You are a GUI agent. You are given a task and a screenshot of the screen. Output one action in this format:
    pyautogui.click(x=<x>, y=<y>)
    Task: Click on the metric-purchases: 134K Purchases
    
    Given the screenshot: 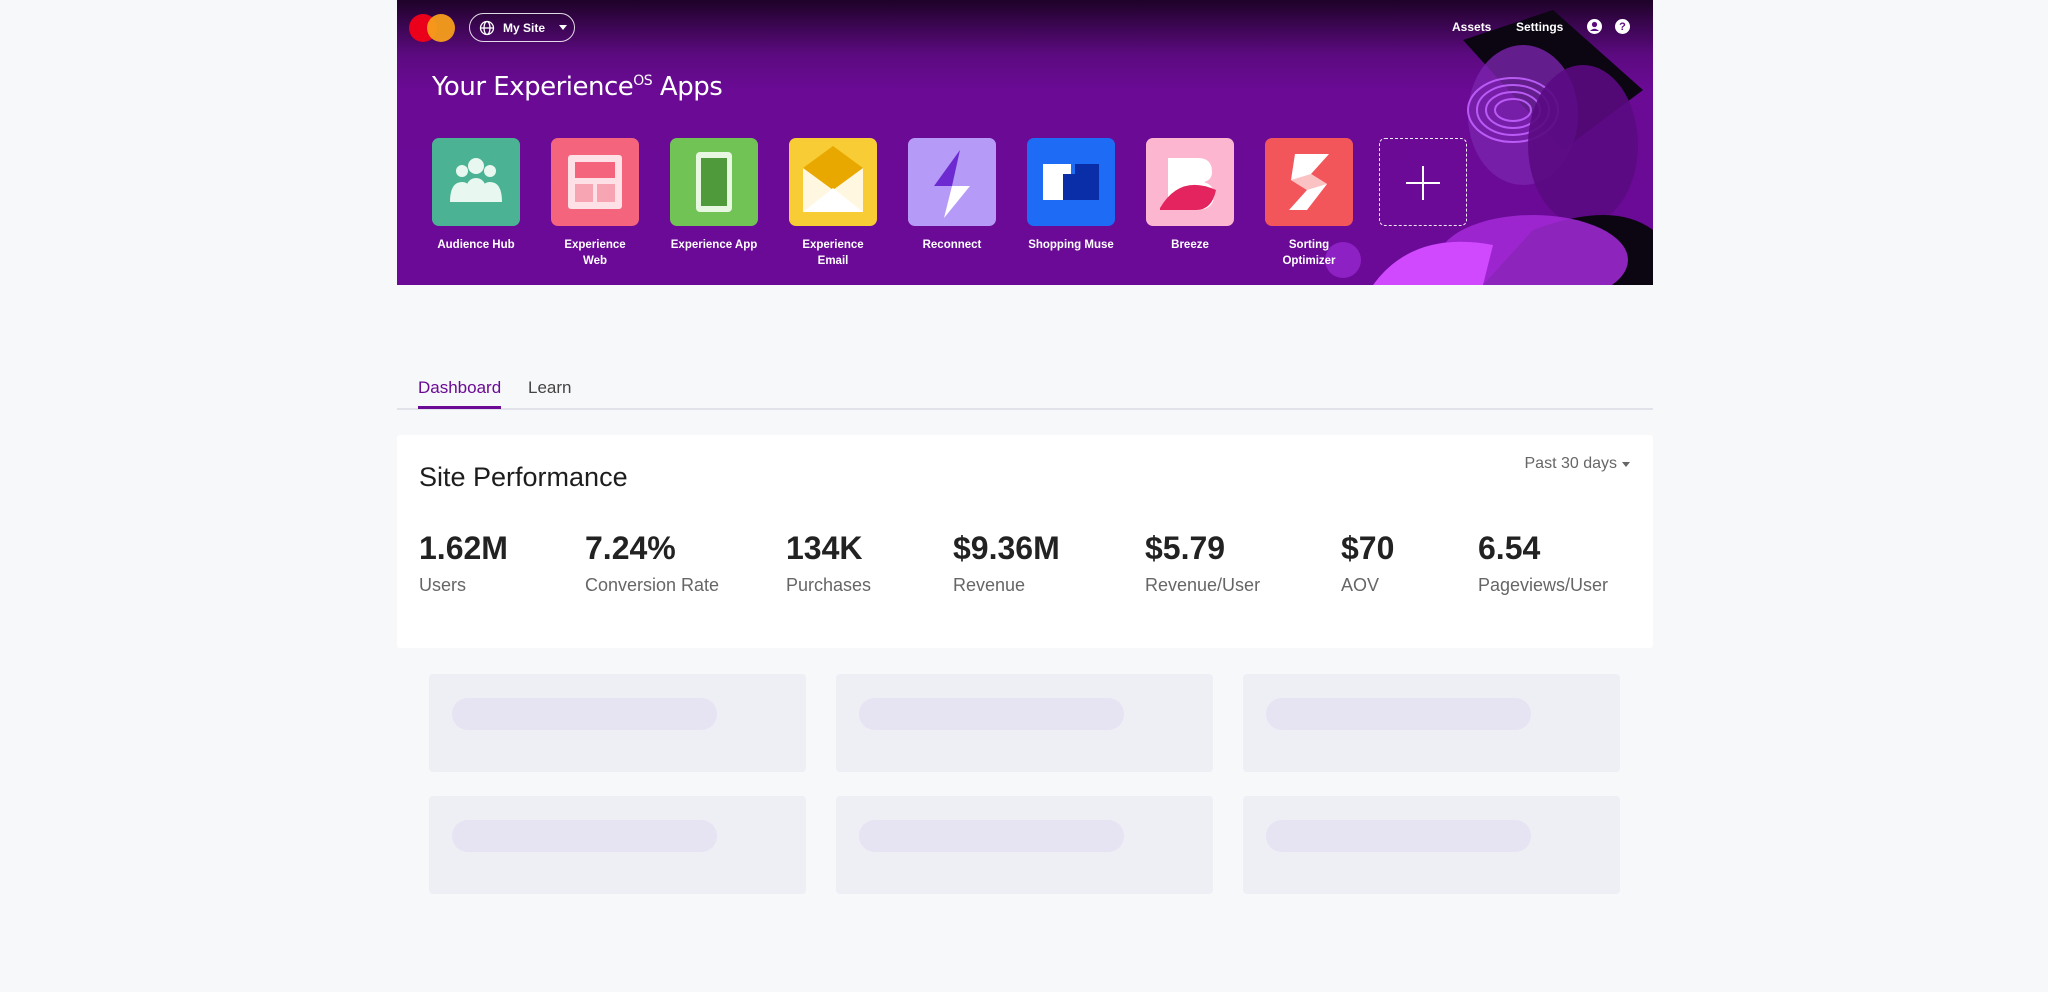 What is the action you would take?
    pyautogui.click(x=828, y=563)
    